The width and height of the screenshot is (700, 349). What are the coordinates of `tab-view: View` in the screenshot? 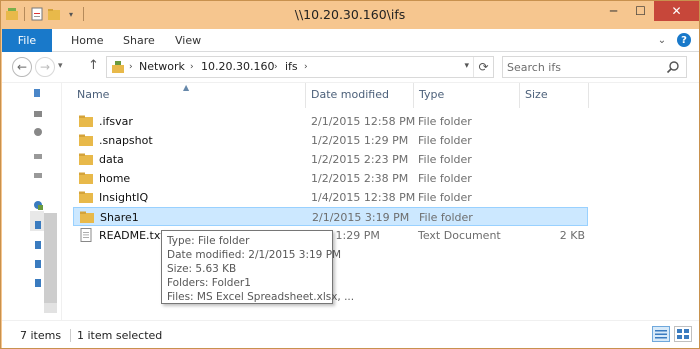 It's located at (188, 40).